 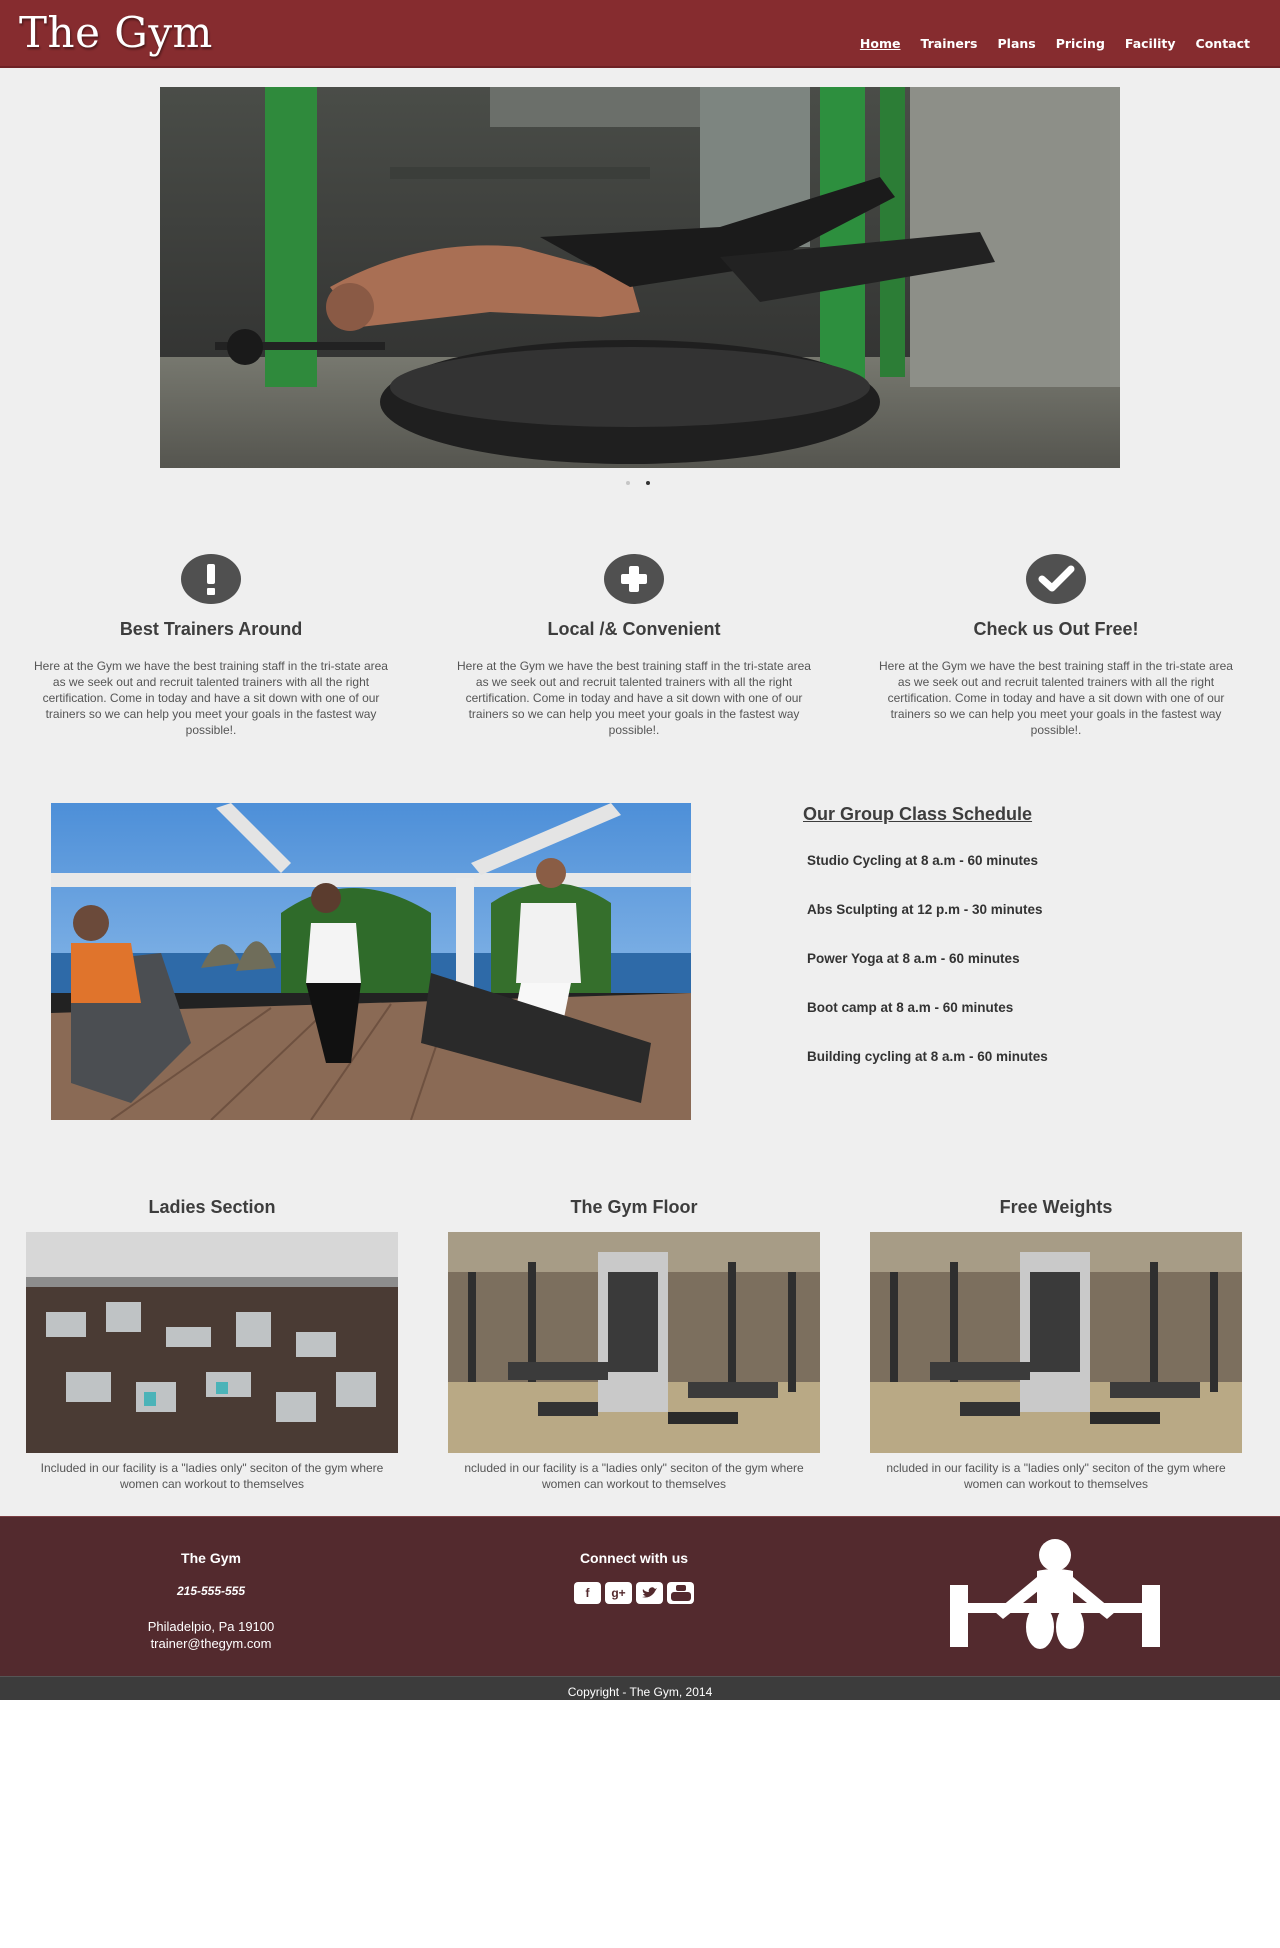 I want to click on nav-trainers: Trainers, so click(x=948, y=43).